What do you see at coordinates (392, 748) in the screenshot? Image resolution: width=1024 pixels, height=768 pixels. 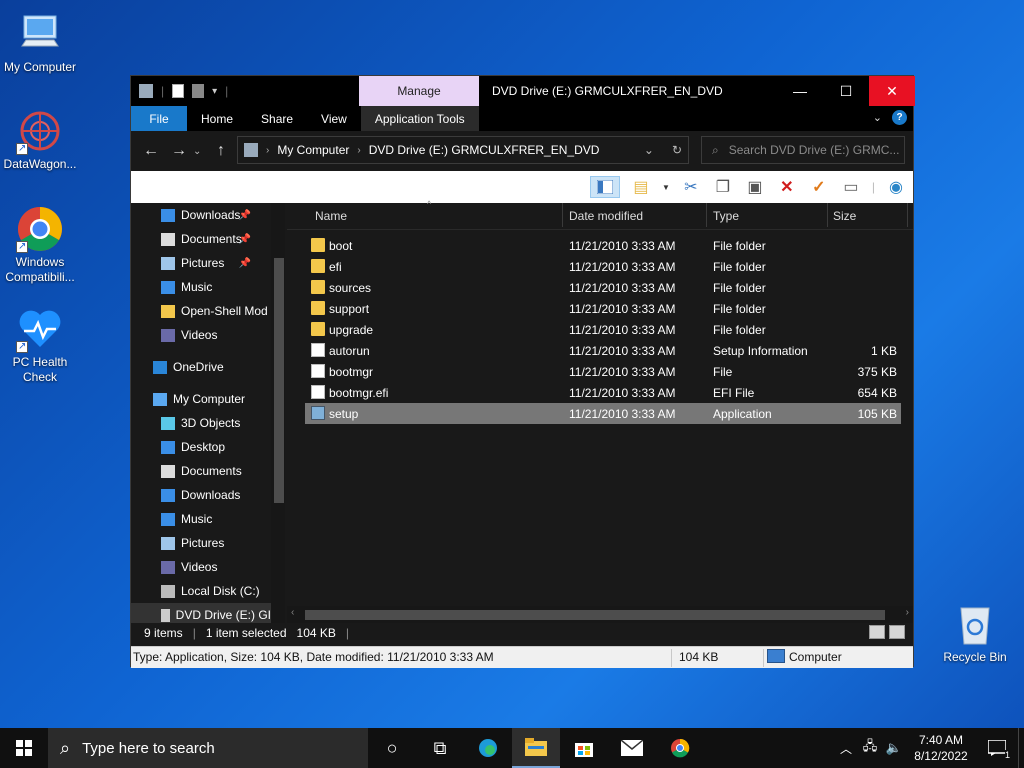 I see `cortana-icon: ○` at bounding box center [392, 748].